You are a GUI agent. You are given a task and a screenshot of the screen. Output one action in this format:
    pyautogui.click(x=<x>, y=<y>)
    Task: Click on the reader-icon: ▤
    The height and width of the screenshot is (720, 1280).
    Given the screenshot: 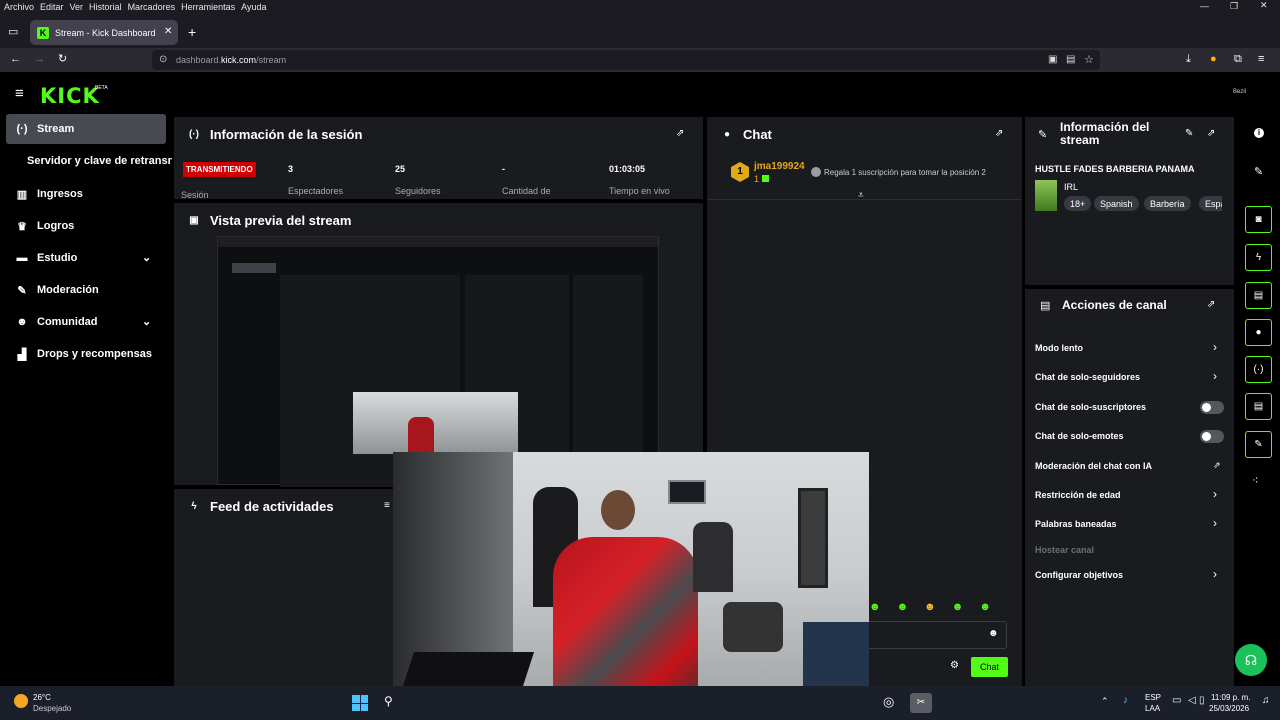 What is the action you would take?
    pyautogui.click(x=1070, y=59)
    